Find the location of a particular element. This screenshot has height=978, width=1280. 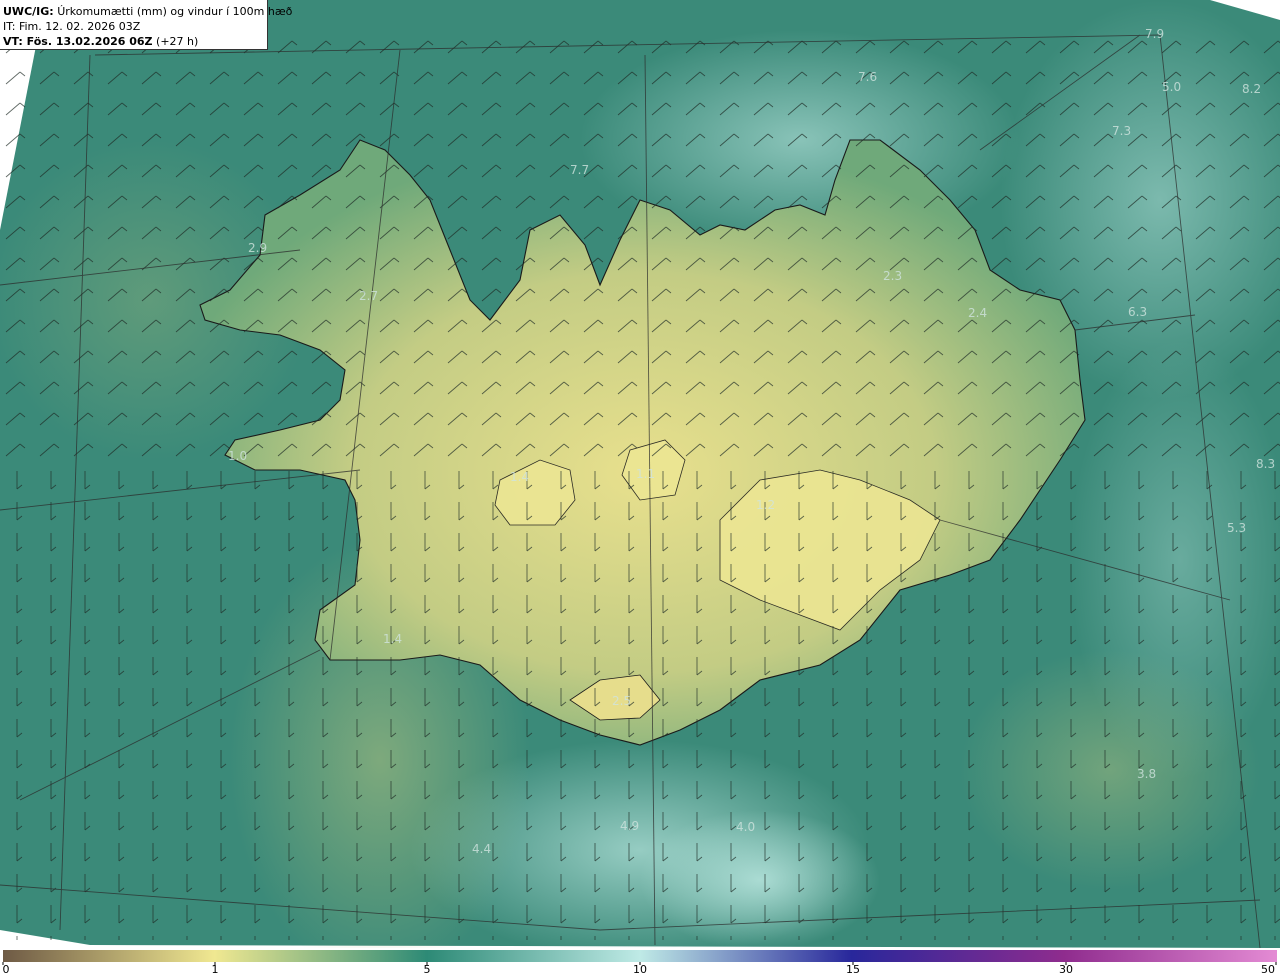

map-value: 6.3 is located at coordinates (1137, 312).